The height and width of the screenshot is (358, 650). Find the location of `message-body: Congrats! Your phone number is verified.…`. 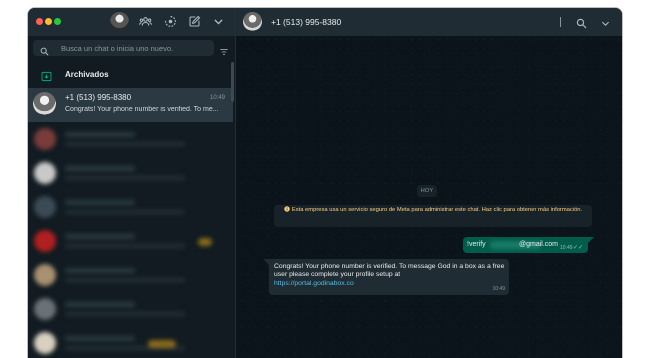

message-body: Congrats! Your phone number is verified.… is located at coordinates (390, 275).